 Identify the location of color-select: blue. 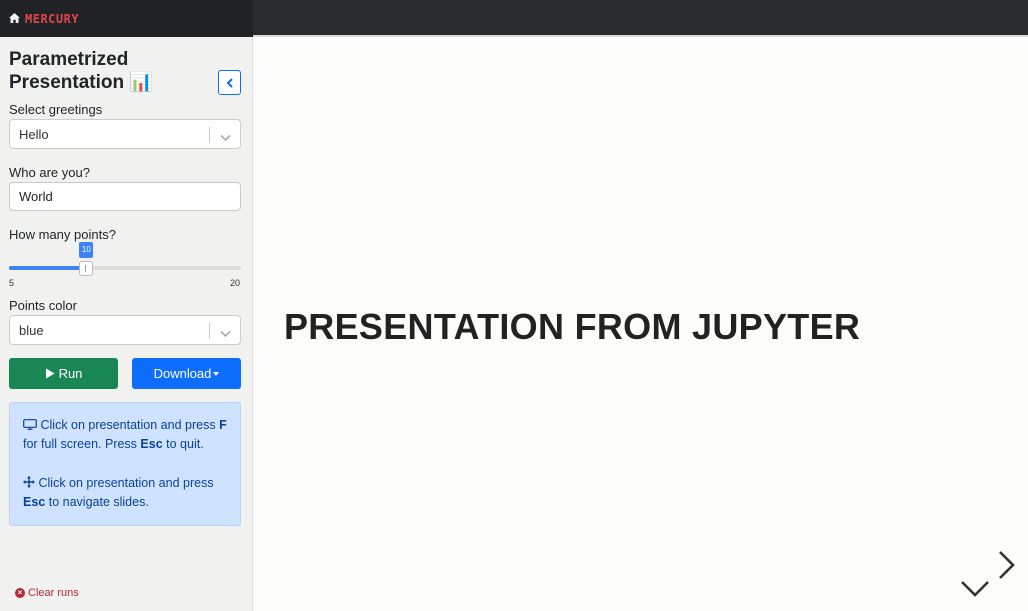
(125, 330).